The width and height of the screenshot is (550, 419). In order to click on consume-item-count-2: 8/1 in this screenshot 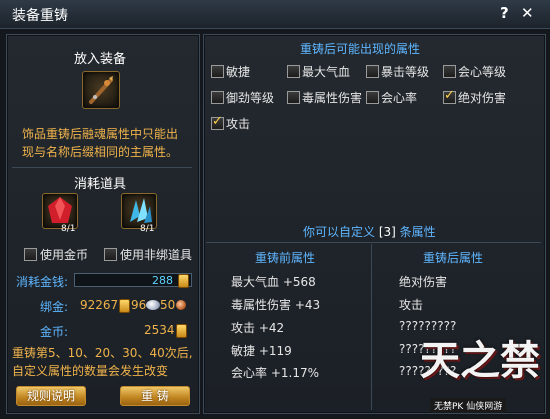, I will do `click(147, 229)`.